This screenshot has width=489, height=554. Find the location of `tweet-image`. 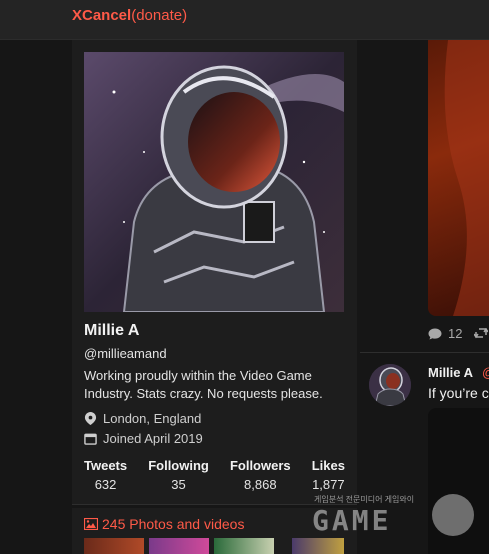

tweet-image is located at coordinates (458, 178).